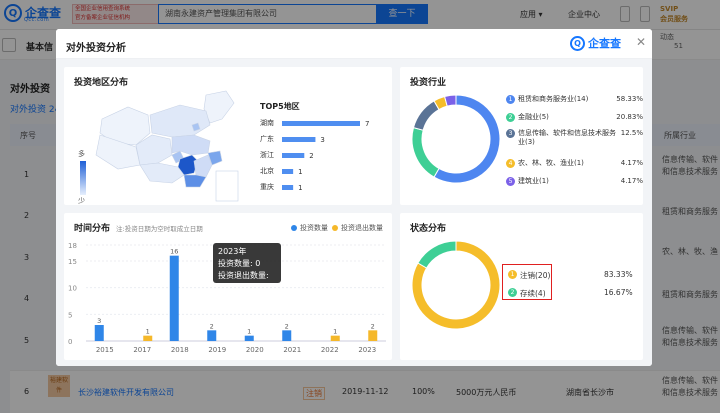 The height and width of the screenshot is (413, 720). I want to click on industry-donut-chart, so click(456, 139).